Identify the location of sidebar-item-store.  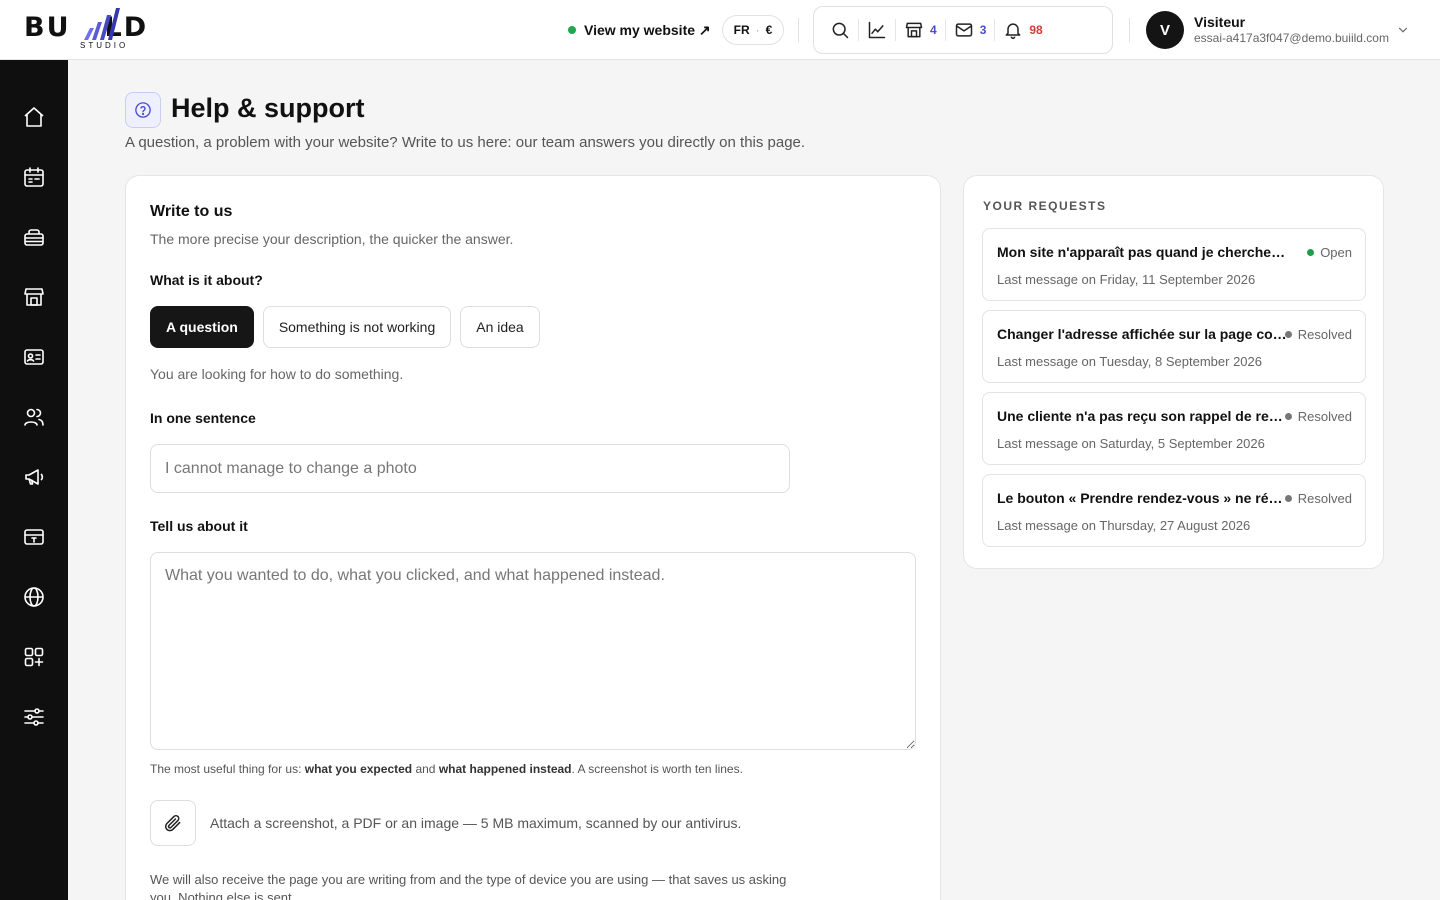
(34, 297).